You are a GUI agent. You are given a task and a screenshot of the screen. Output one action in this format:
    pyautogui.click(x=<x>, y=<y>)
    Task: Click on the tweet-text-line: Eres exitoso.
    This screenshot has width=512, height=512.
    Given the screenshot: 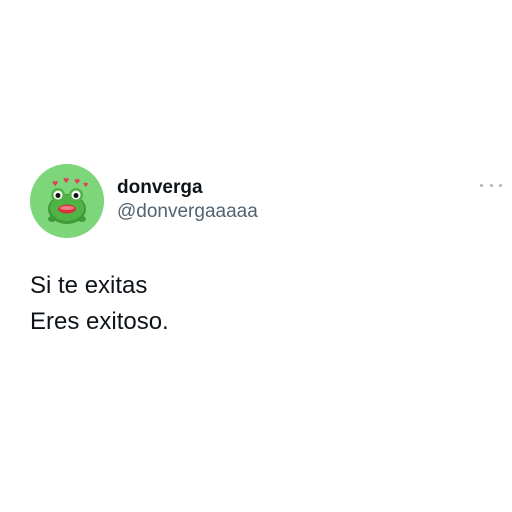 What is the action you would take?
    pyautogui.click(x=99, y=321)
    